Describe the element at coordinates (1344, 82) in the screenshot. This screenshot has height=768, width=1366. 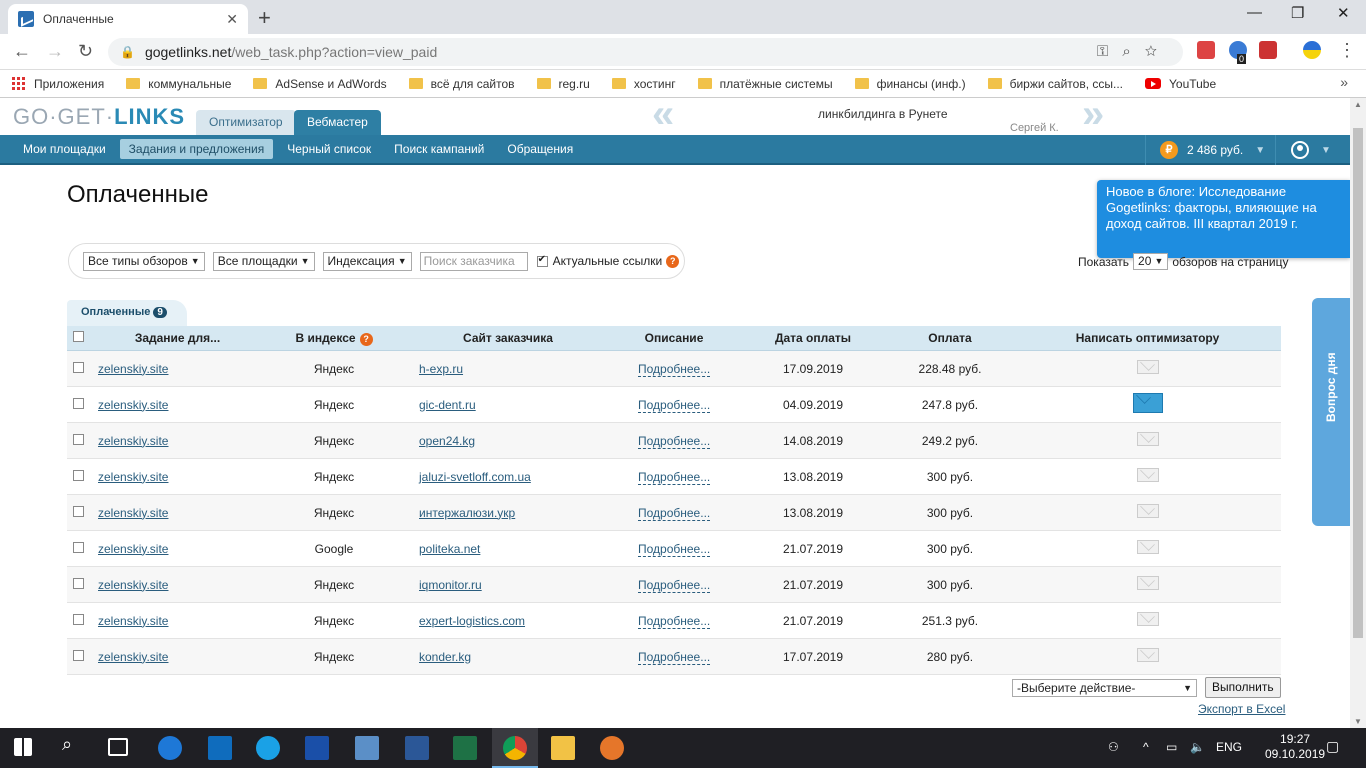
I see `bookmarks-overflow-icon: »` at that location.